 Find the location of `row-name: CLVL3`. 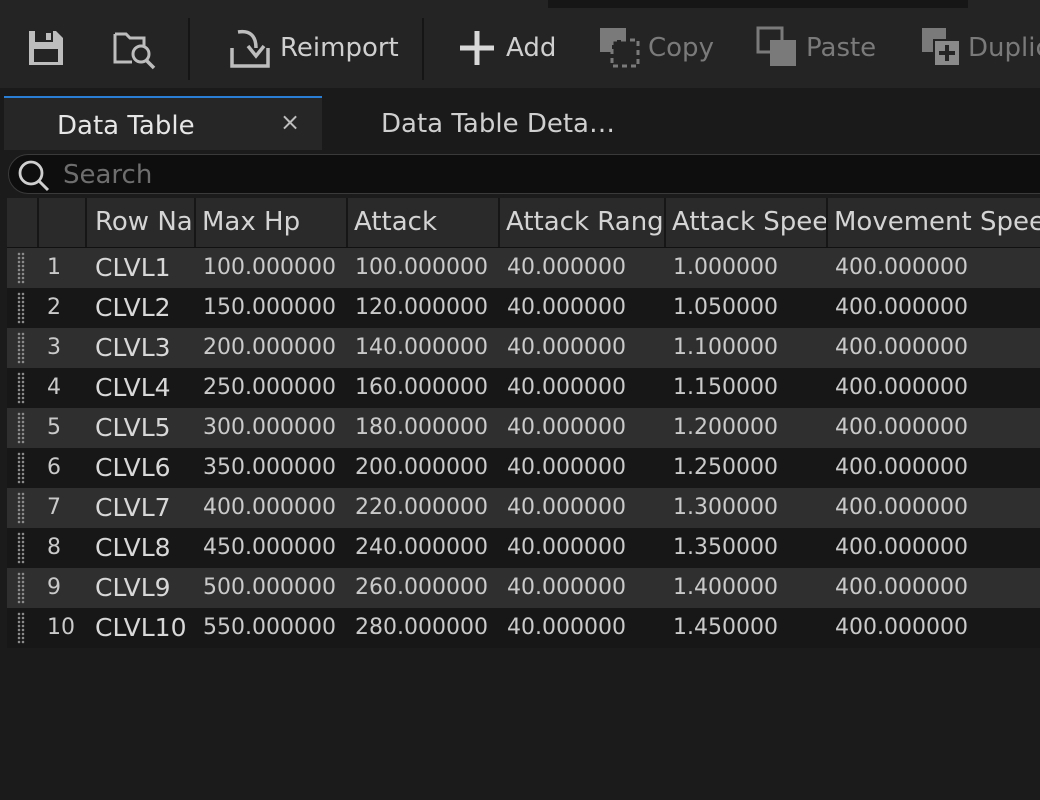

row-name: CLVL3 is located at coordinates (133, 347).